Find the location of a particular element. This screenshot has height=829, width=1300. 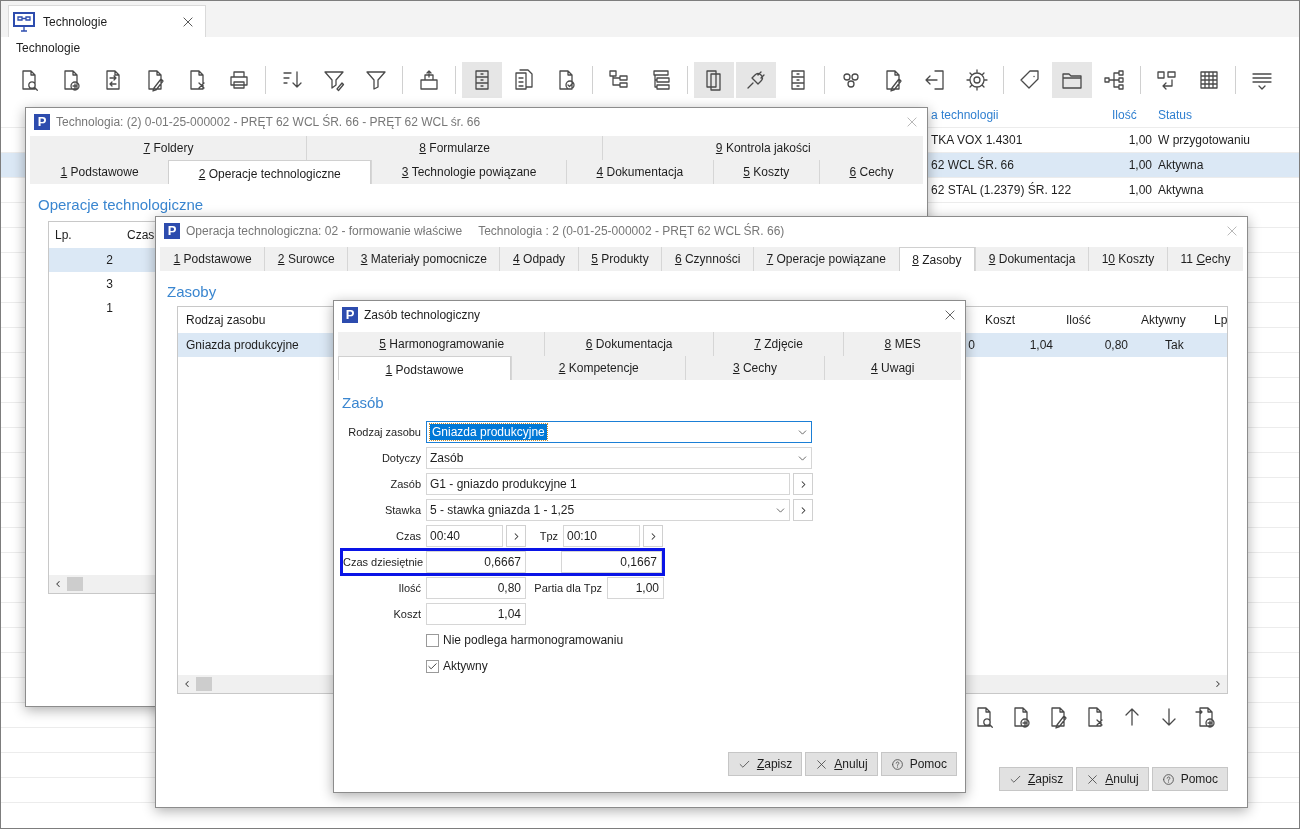

sign-in-icon is located at coordinates (935, 80).